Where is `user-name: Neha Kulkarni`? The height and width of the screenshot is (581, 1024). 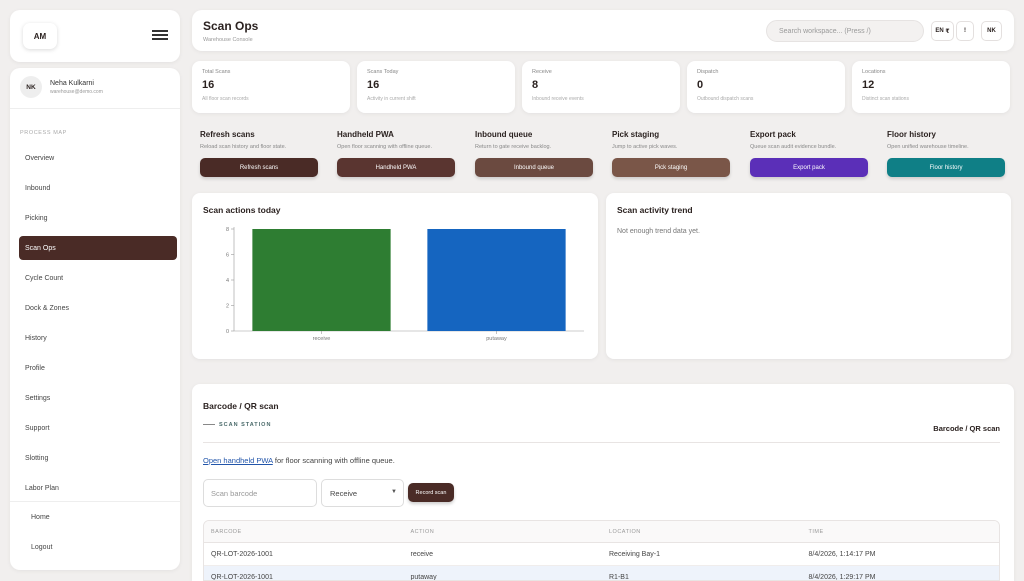 user-name: Neha Kulkarni is located at coordinates (72, 83).